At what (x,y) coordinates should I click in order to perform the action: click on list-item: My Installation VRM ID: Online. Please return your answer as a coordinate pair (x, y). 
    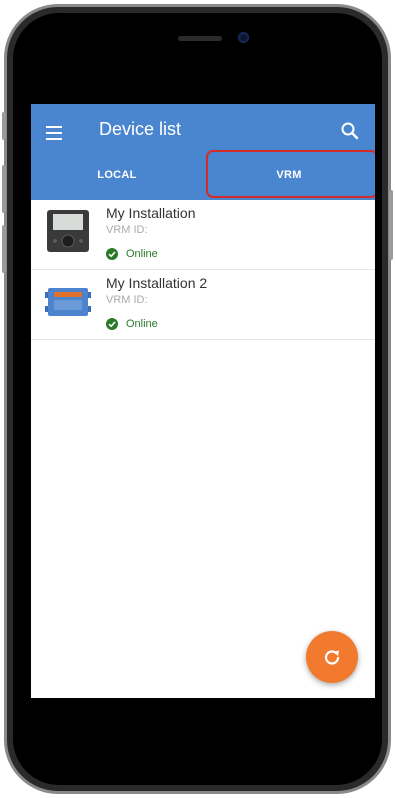
    Looking at the image, I should click on (203, 235).